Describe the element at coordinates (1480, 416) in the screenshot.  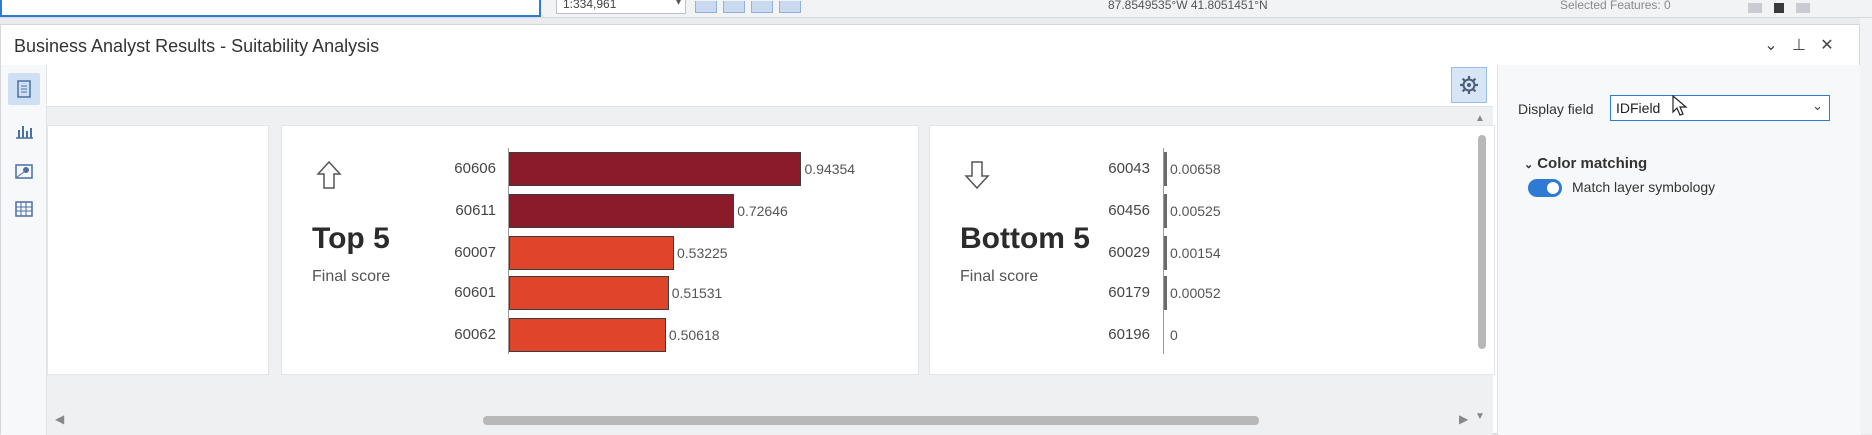
I see `scroll-down-icon: ▼` at that location.